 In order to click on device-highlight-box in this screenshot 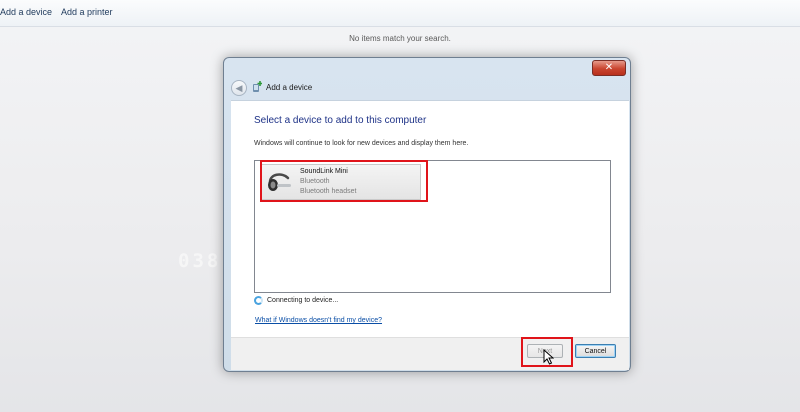, I will do `click(344, 181)`.